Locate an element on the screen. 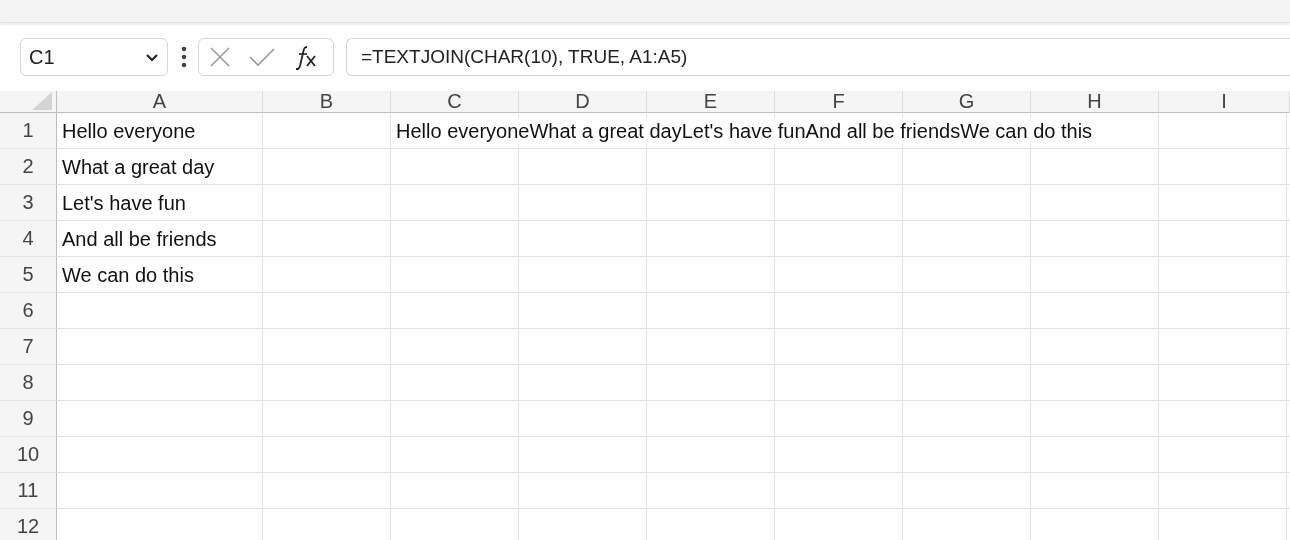  column-header: A is located at coordinates (160, 102).